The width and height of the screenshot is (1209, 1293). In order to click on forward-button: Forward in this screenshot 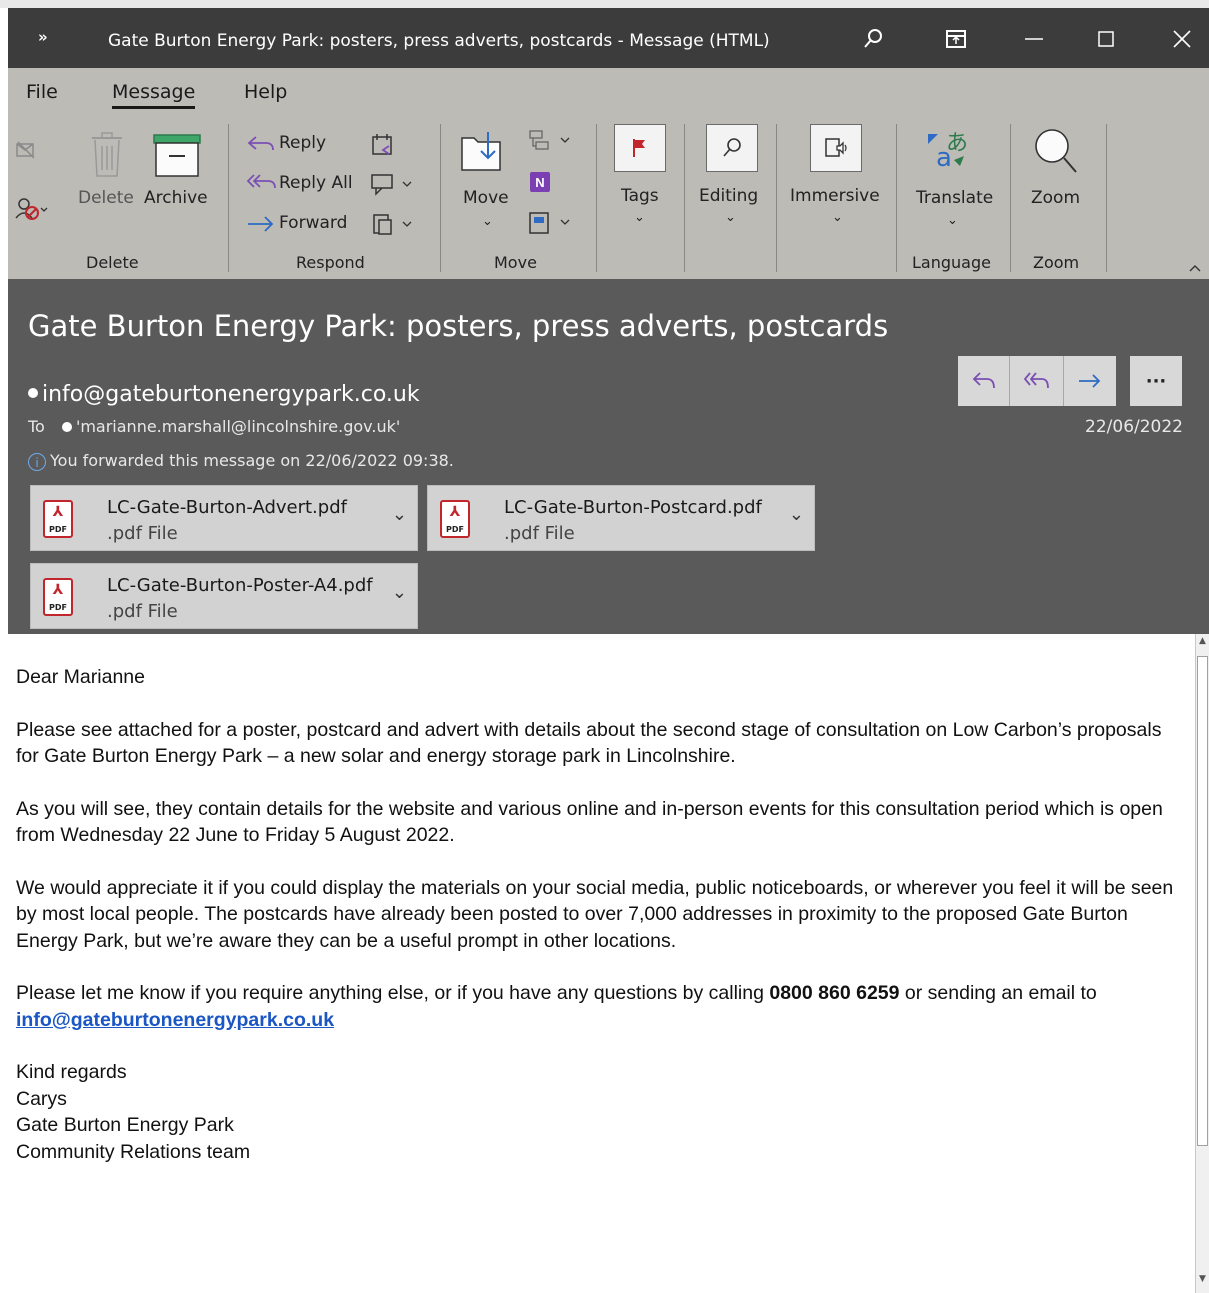, I will do `click(313, 223)`.